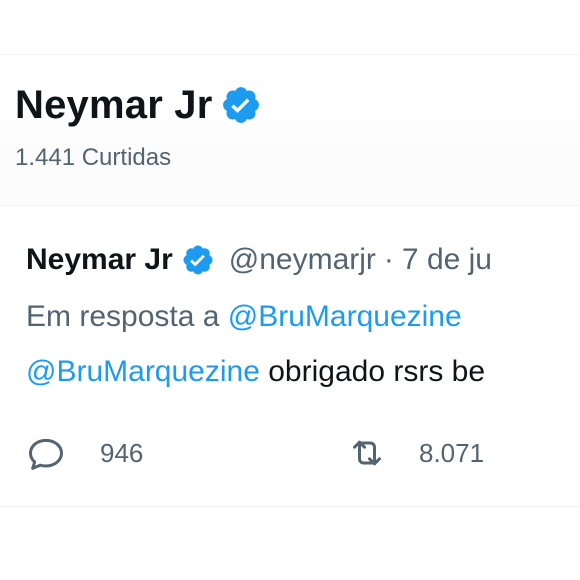 The image size is (580, 580). I want to click on profile-likes-count: 1.441 Curtidas, so click(93, 157).